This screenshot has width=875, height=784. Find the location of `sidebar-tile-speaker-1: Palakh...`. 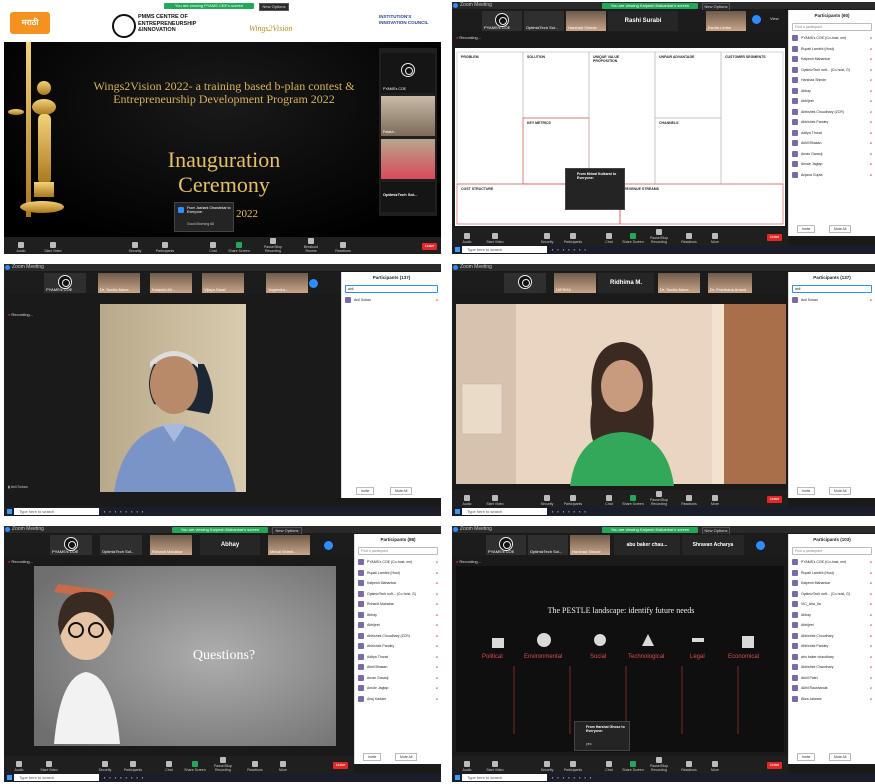

sidebar-tile-speaker-1: Palakh... is located at coordinates (408, 116).